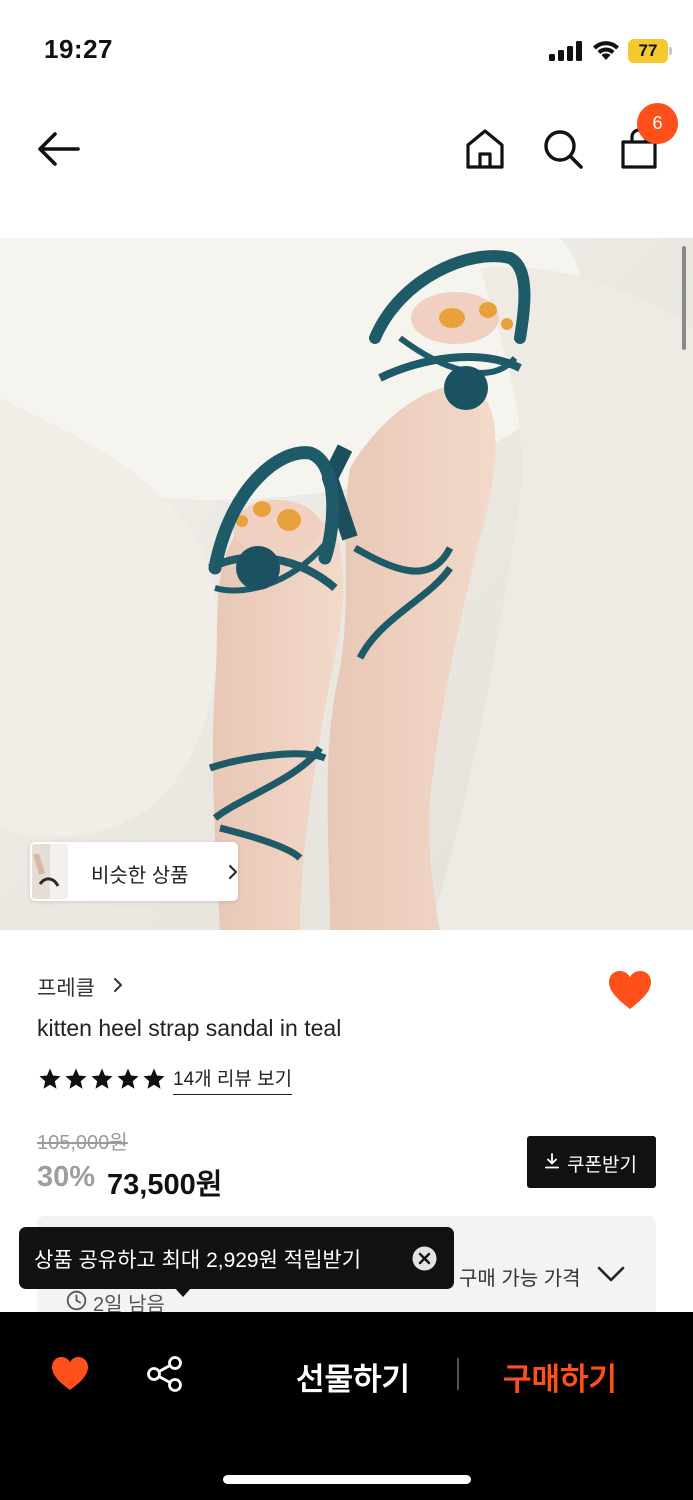  Describe the element at coordinates (189, 1028) in the screenshot. I see `product-title: kitten heel strap sandal in teal` at that location.